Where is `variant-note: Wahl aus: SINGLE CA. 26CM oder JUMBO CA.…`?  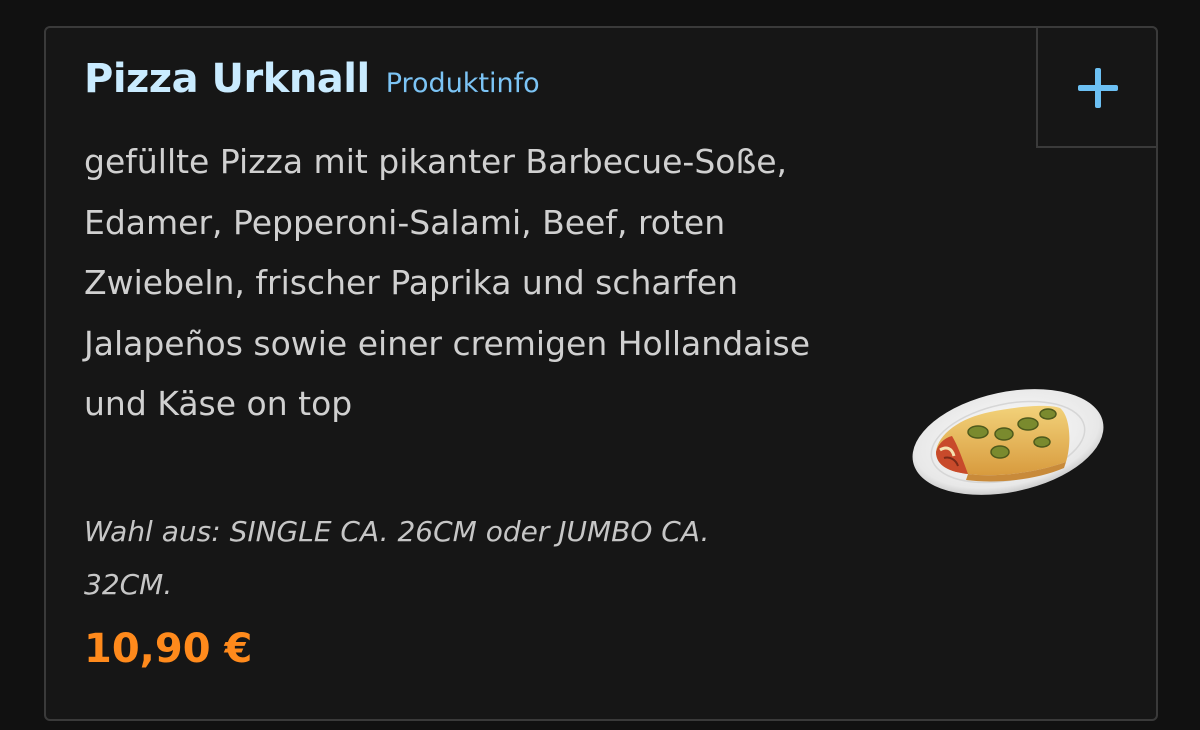 variant-note: Wahl aus: SINGLE CA. 26CM oder JUMBO CA.… is located at coordinates (397, 558).